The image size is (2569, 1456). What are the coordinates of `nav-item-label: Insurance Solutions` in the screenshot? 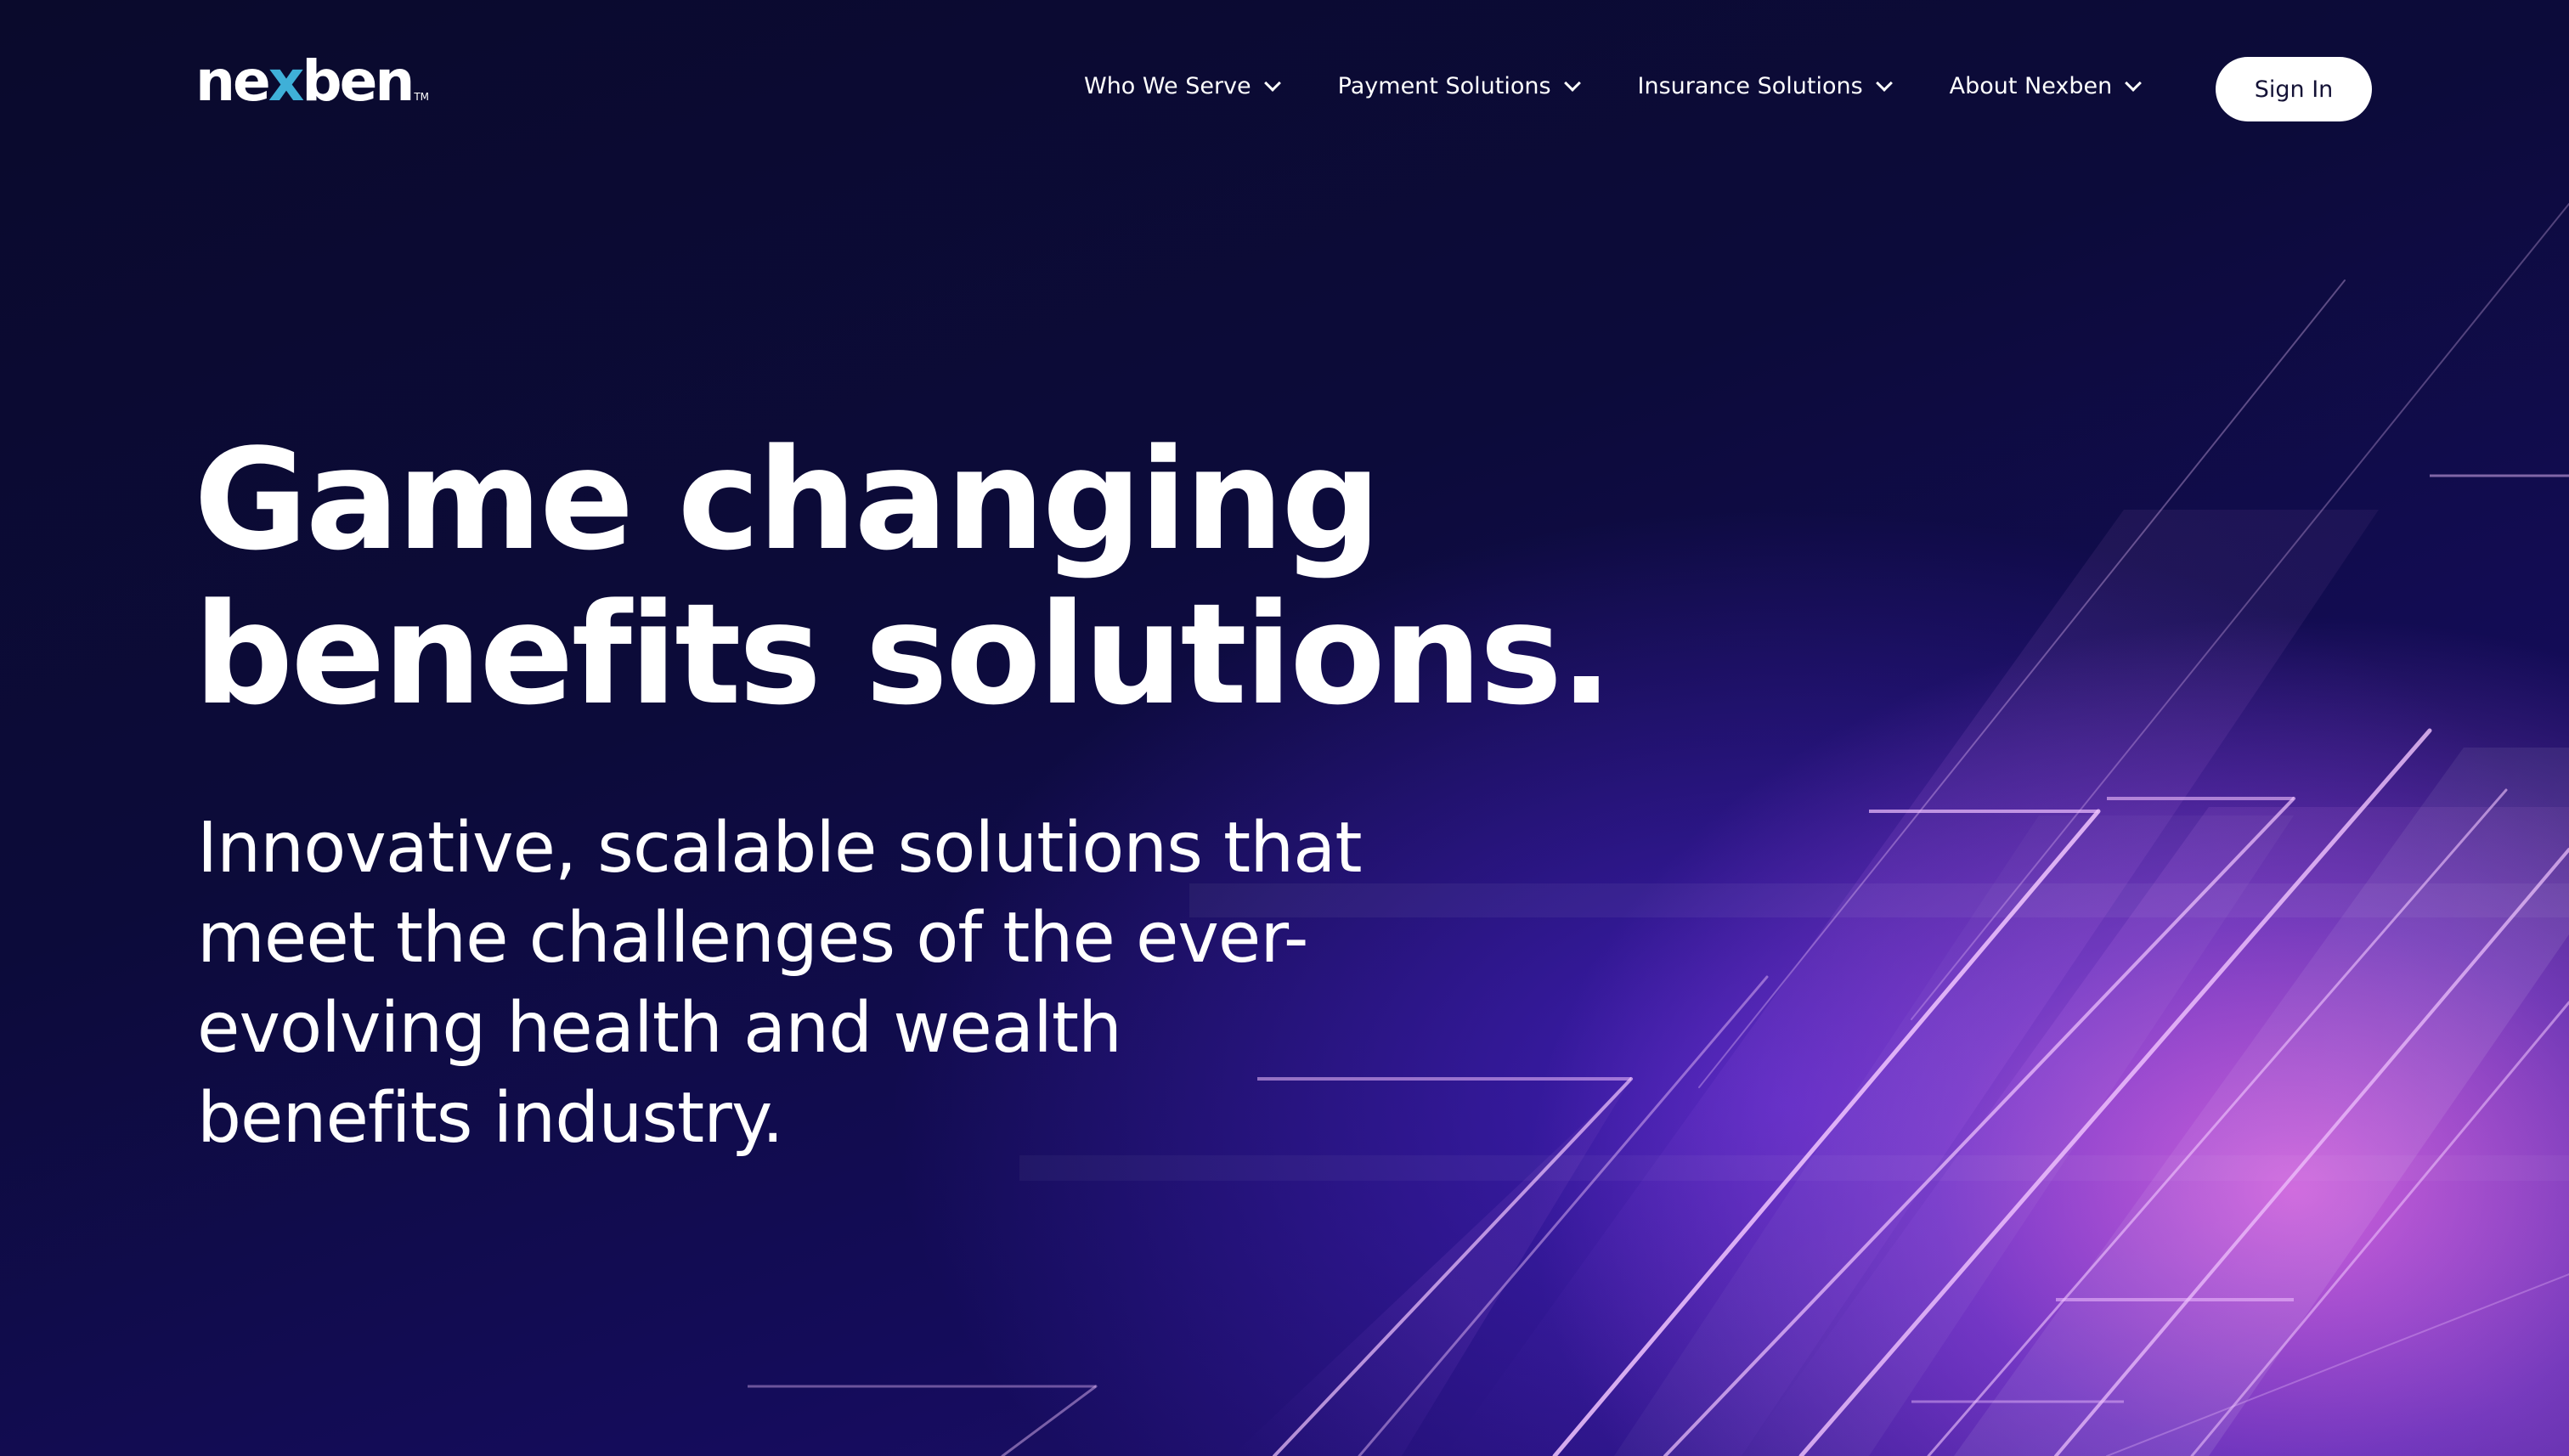 It's located at (1750, 86).